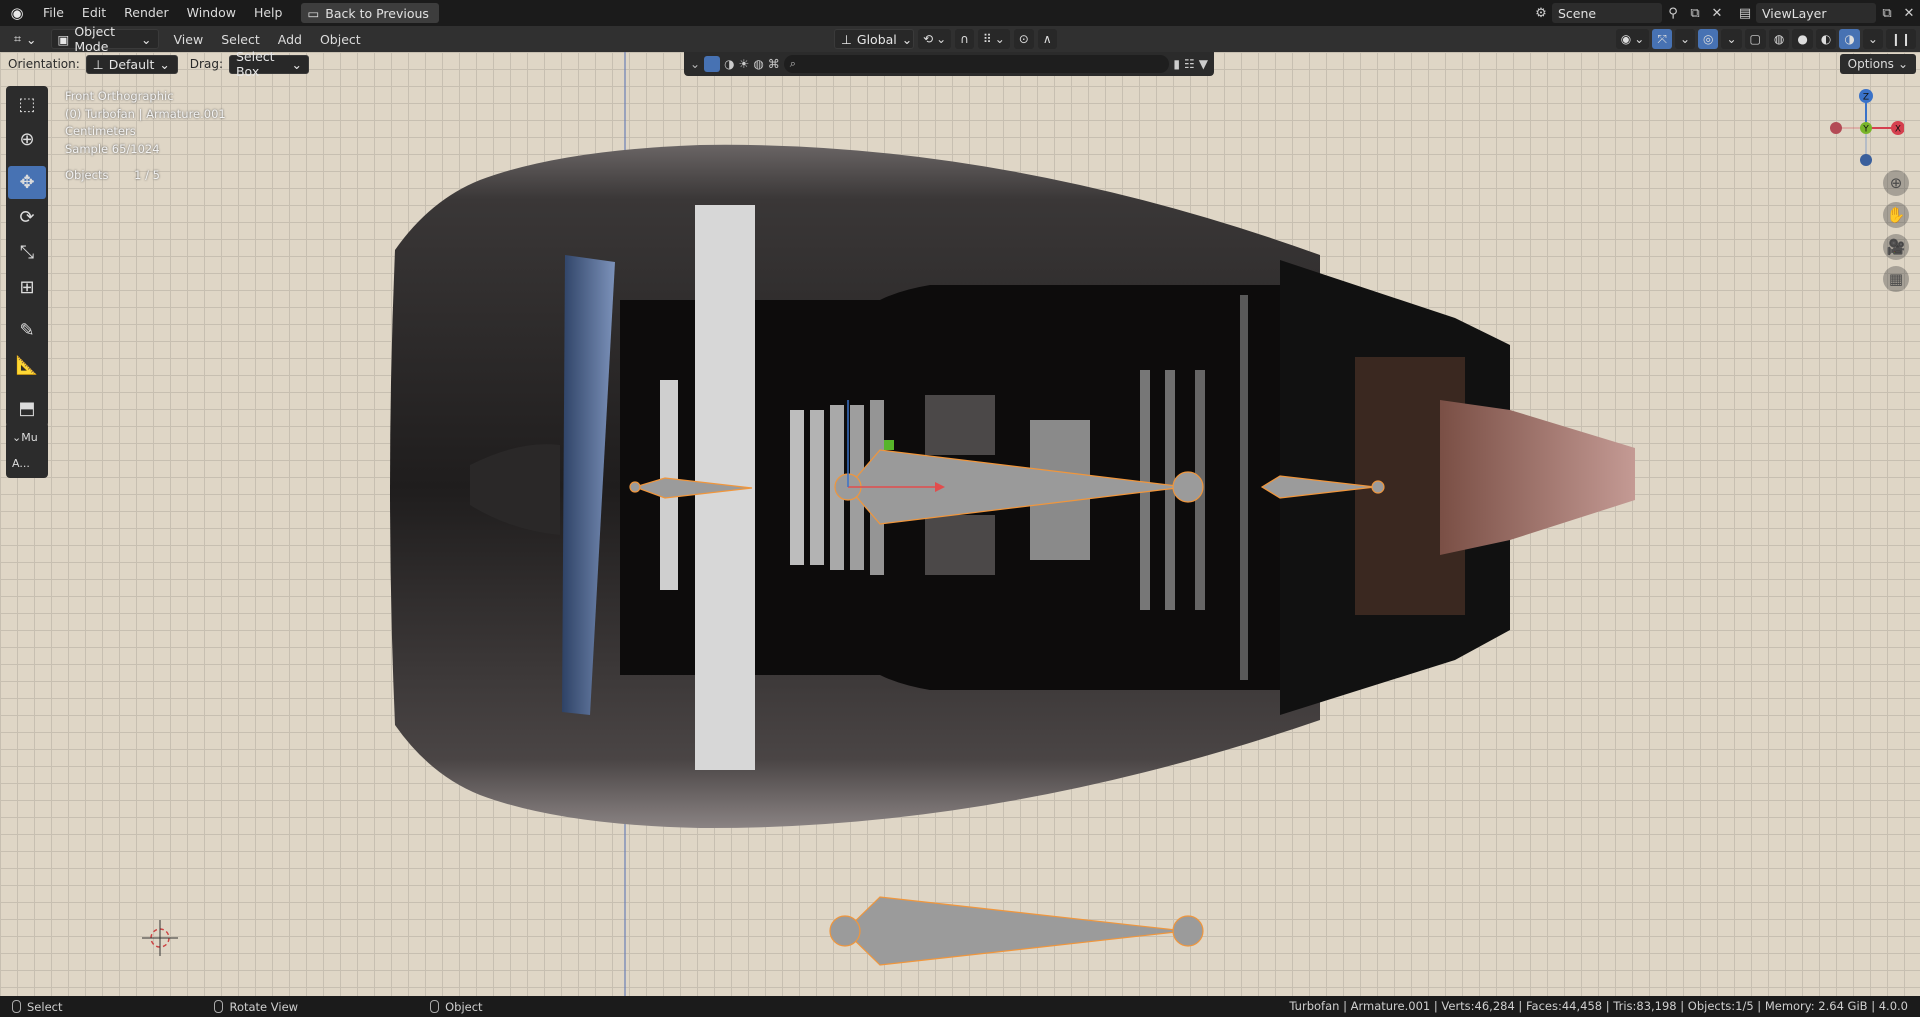  I want to click on pivot-point-dropdown: ⟲ ⌄, so click(935, 39).